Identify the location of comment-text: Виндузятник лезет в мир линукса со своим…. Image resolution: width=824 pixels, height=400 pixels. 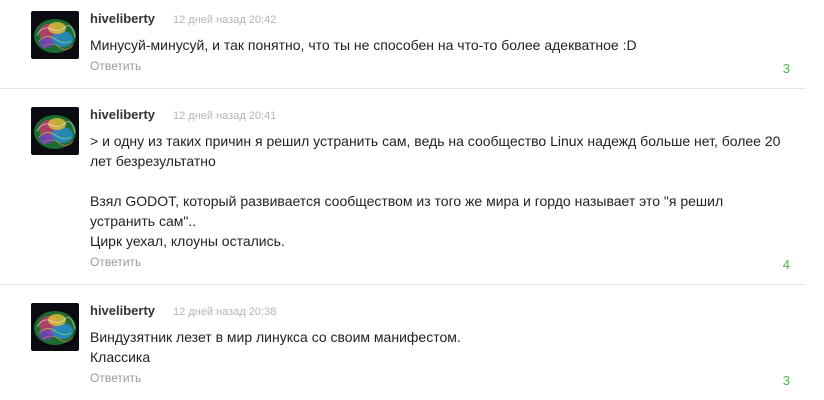
(440, 347).